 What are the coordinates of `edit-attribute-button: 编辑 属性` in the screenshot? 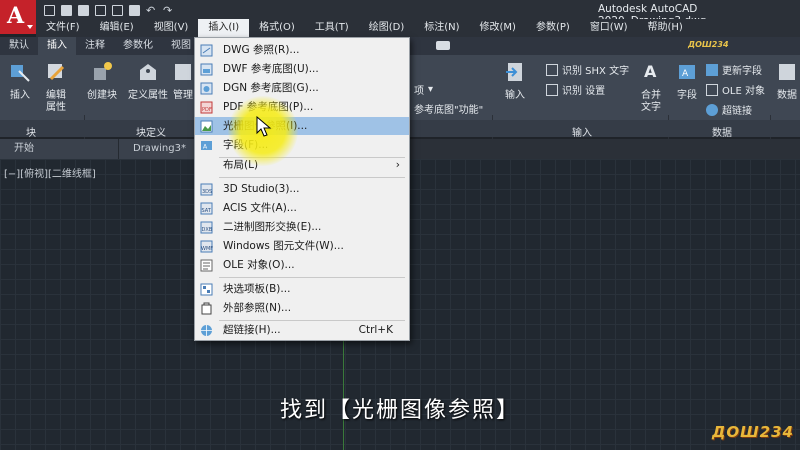 It's located at (56, 87).